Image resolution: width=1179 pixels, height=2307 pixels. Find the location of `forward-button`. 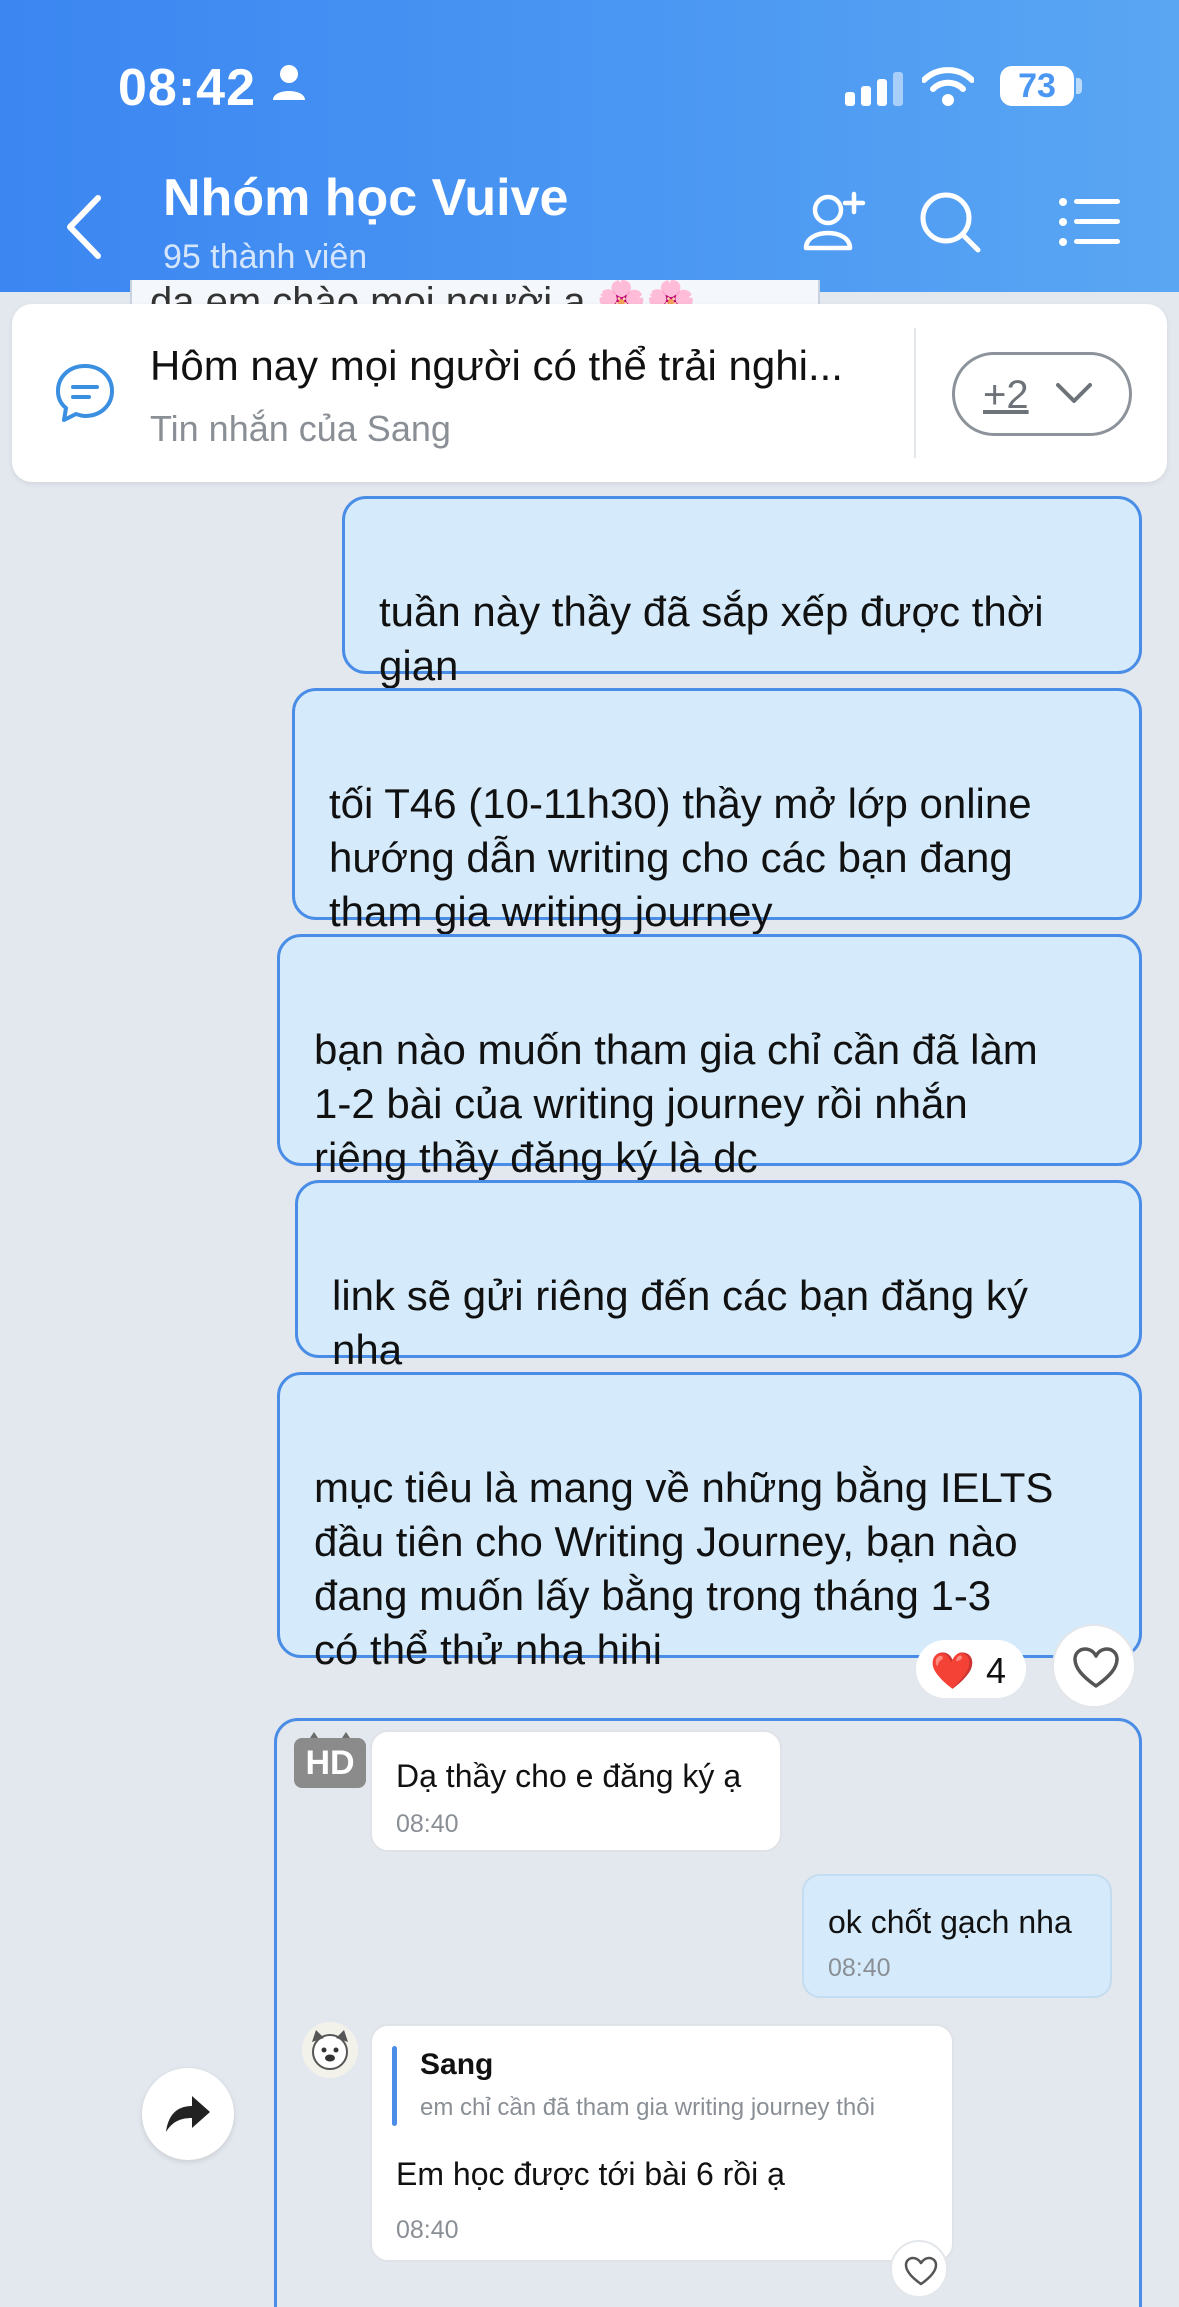

forward-button is located at coordinates (188, 2114).